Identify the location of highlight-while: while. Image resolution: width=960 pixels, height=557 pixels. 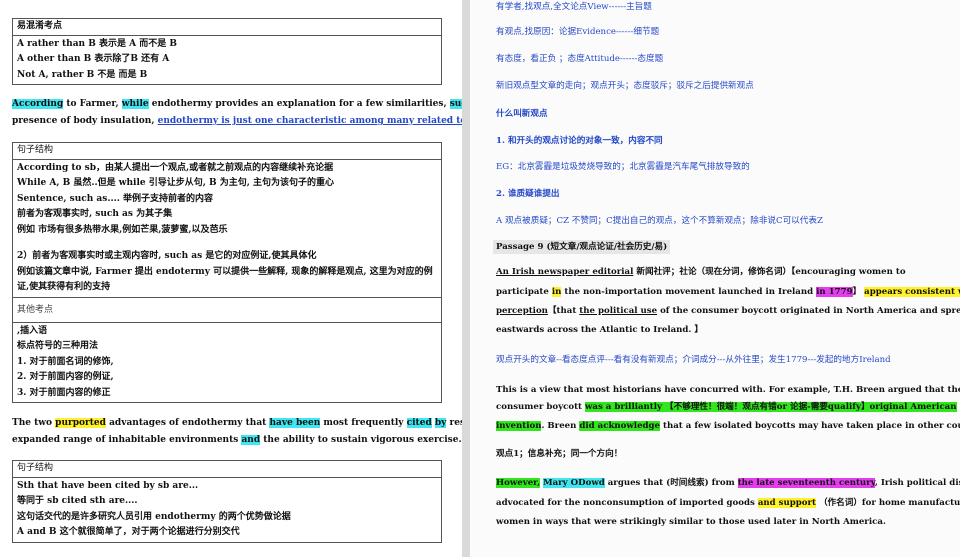
(135, 104).